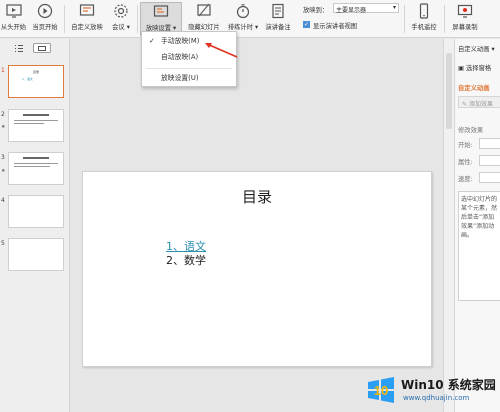  Describe the element at coordinates (13, 19) in the screenshot. I see `from-start-button: 从头开始` at that location.